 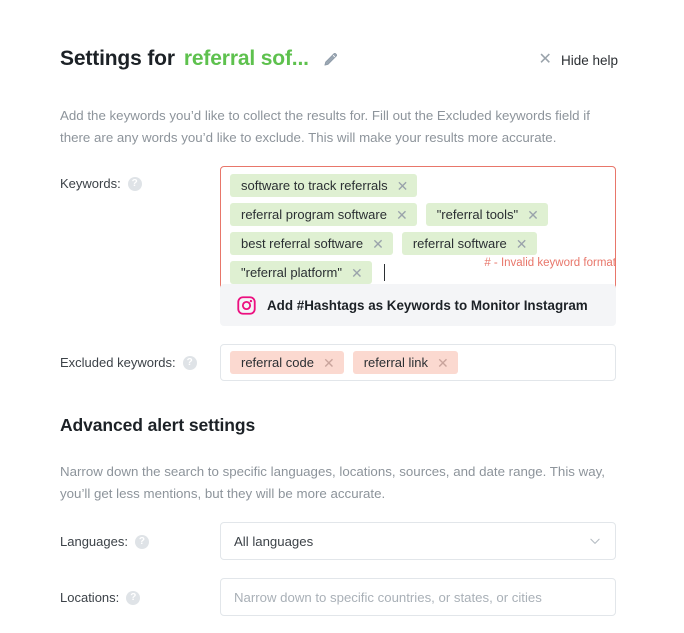 I want to click on excluded-keywords-input-box: referral code ✕ referral link ✕, so click(x=418, y=362).